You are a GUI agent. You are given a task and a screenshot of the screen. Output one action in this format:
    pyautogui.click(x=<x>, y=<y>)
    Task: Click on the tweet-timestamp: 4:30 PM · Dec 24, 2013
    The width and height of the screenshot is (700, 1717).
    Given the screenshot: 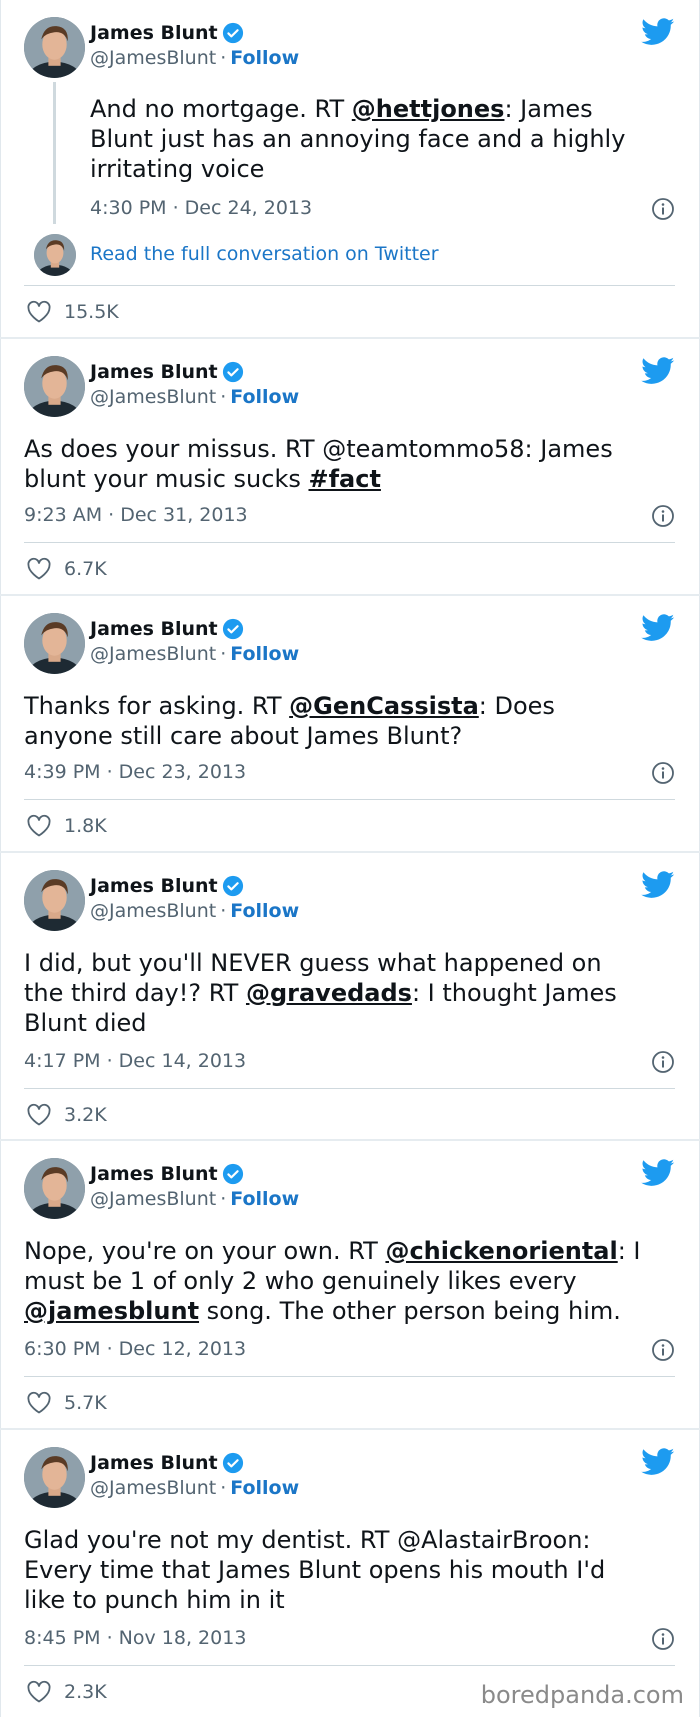 What is the action you would take?
    pyautogui.click(x=201, y=208)
    